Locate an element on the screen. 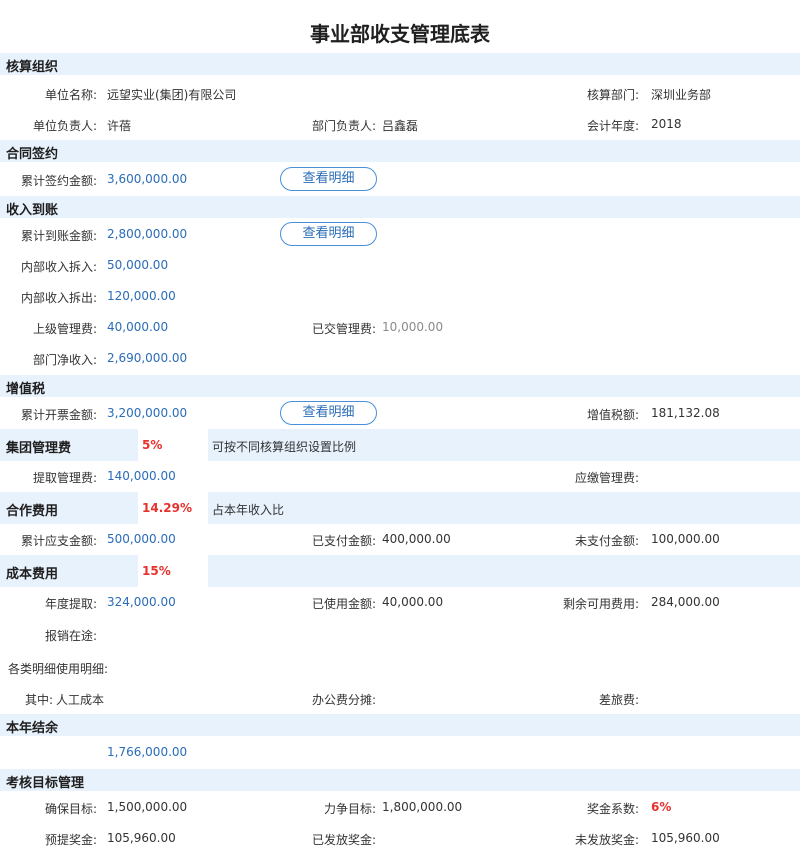 Image resolution: width=800 pixels, height=859 pixels. net-income-label: 部门净收入: is located at coordinates (64, 360).